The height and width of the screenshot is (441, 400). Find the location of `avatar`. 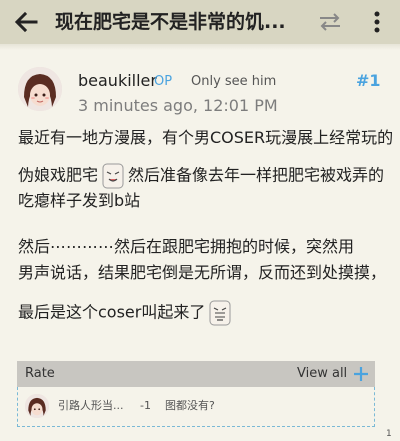

avatar is located at coordinates (40, 89).